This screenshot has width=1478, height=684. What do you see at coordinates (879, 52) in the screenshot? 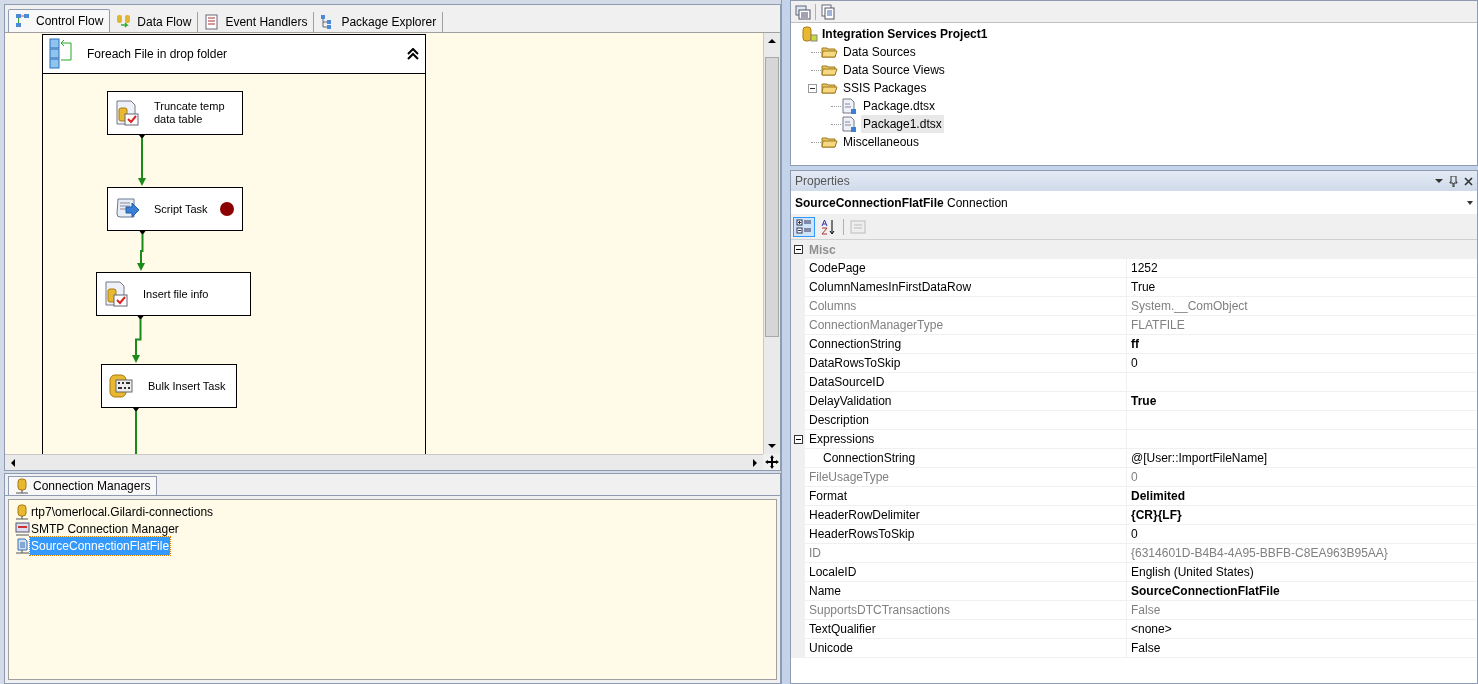
I see `tree-item: Data Sources` at bounding box center [879, 52].